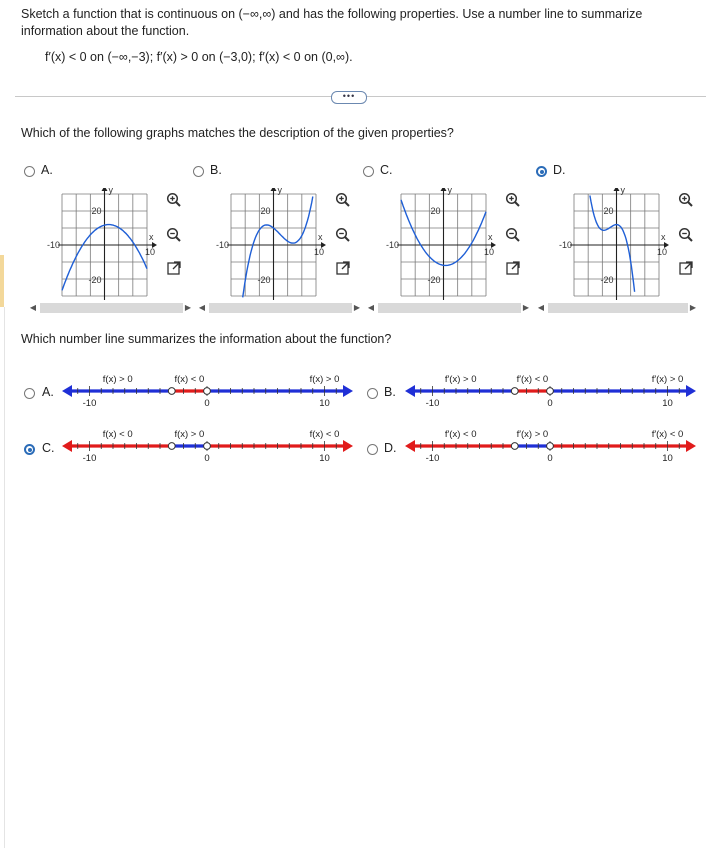 Image resolution: width=707 pixels, height=848 pixels. I want to click on number-line-c: f(x) < 0 f(x) > 0 f(x) < 0 -10 0 10, so click(208, 451).